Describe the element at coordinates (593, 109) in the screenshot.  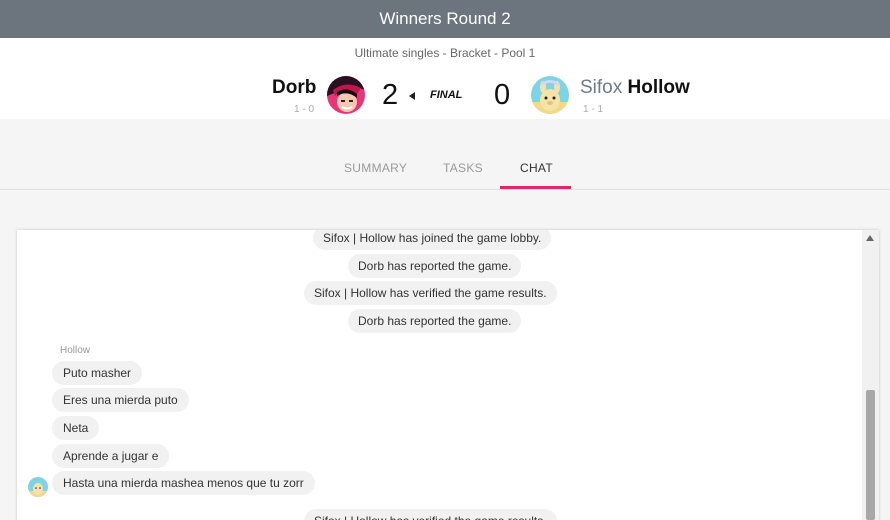
I see `player2-record: 1 - 1` at that location.